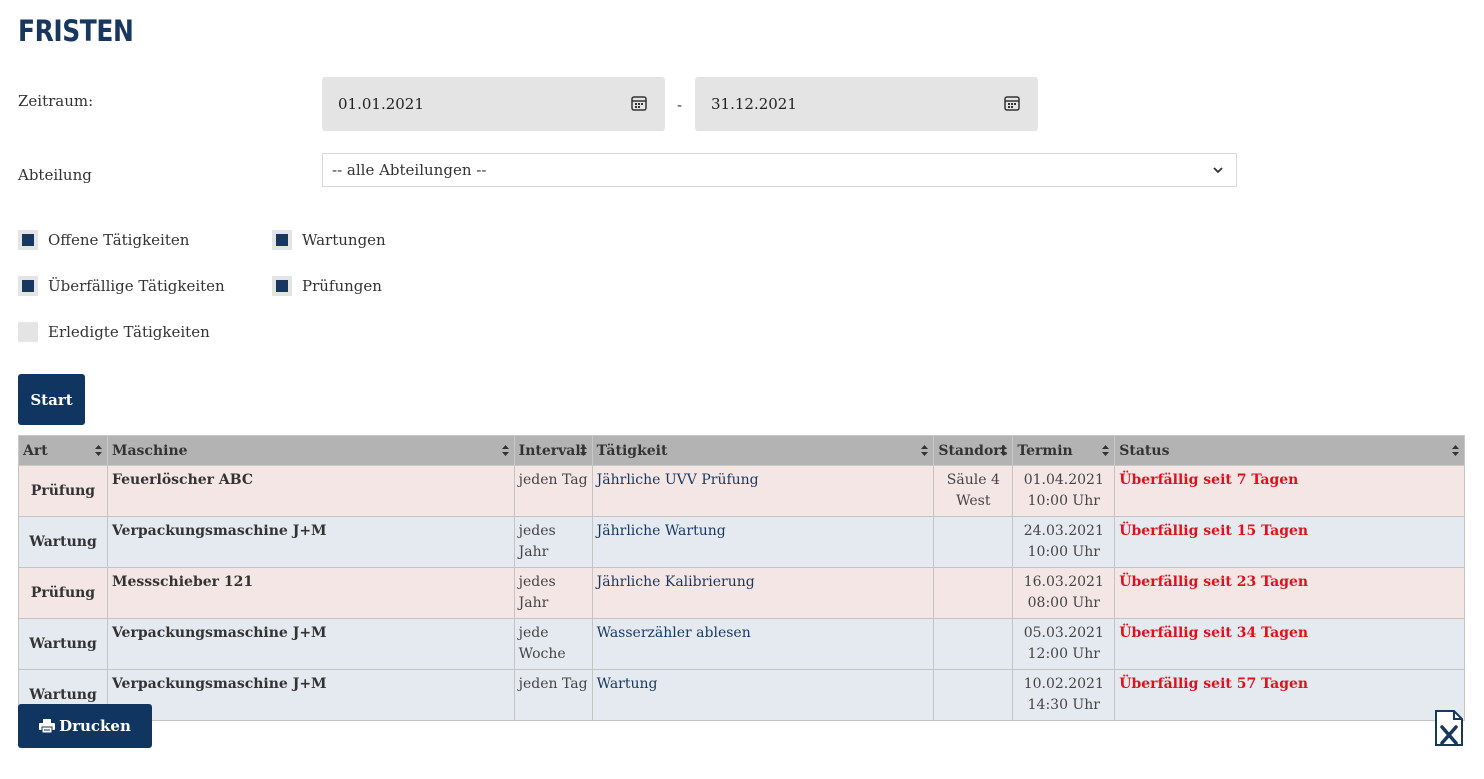 Image resolution: width=1484 pixels, height=779 pixels. What do you see at coordinates (310, 593) in the screenshot?
I see `cell-maschine: Messschieber 121` at bounding box center [310, 593].